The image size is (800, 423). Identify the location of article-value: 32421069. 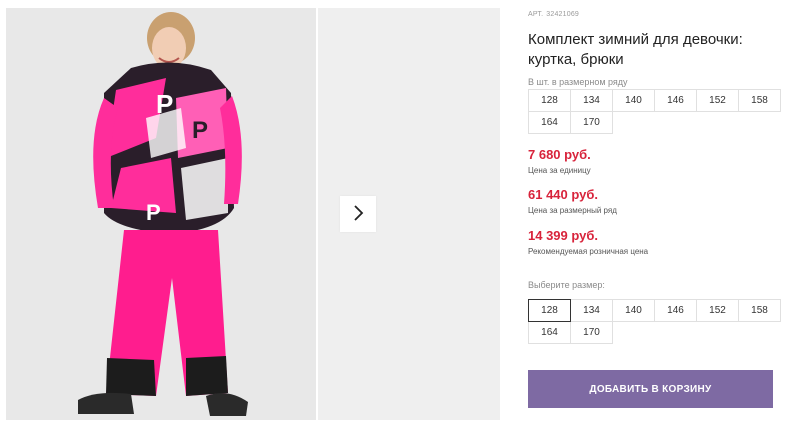
(563, 14).